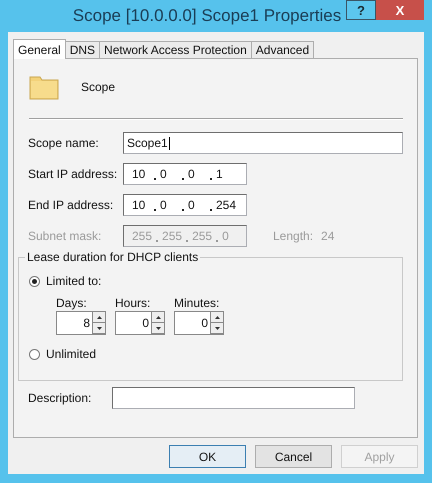 This screenshot has height=483, width=432. Describe the element at coordinates (207, 456) in the screenshot. I see `dialog-button: OK` at that location.